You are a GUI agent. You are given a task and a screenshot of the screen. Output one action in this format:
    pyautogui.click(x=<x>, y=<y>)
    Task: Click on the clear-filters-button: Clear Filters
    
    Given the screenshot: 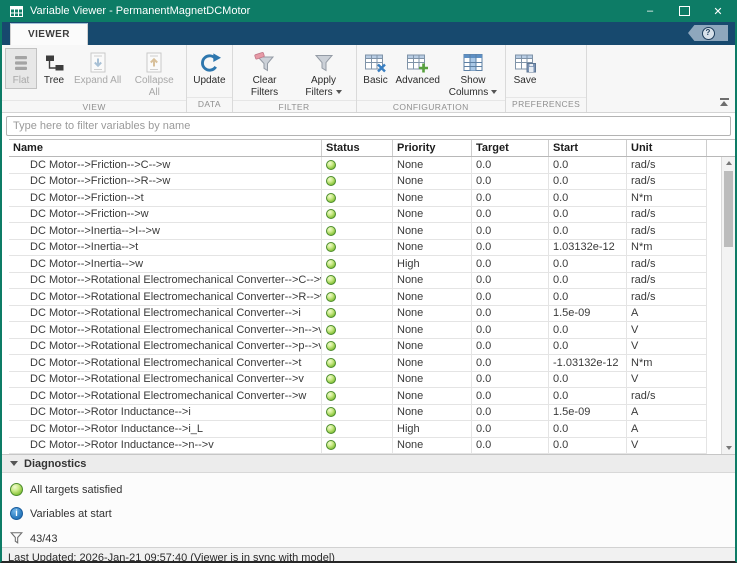 What is the action you would take?
    pyautogui.click(x=265, y=74)
    